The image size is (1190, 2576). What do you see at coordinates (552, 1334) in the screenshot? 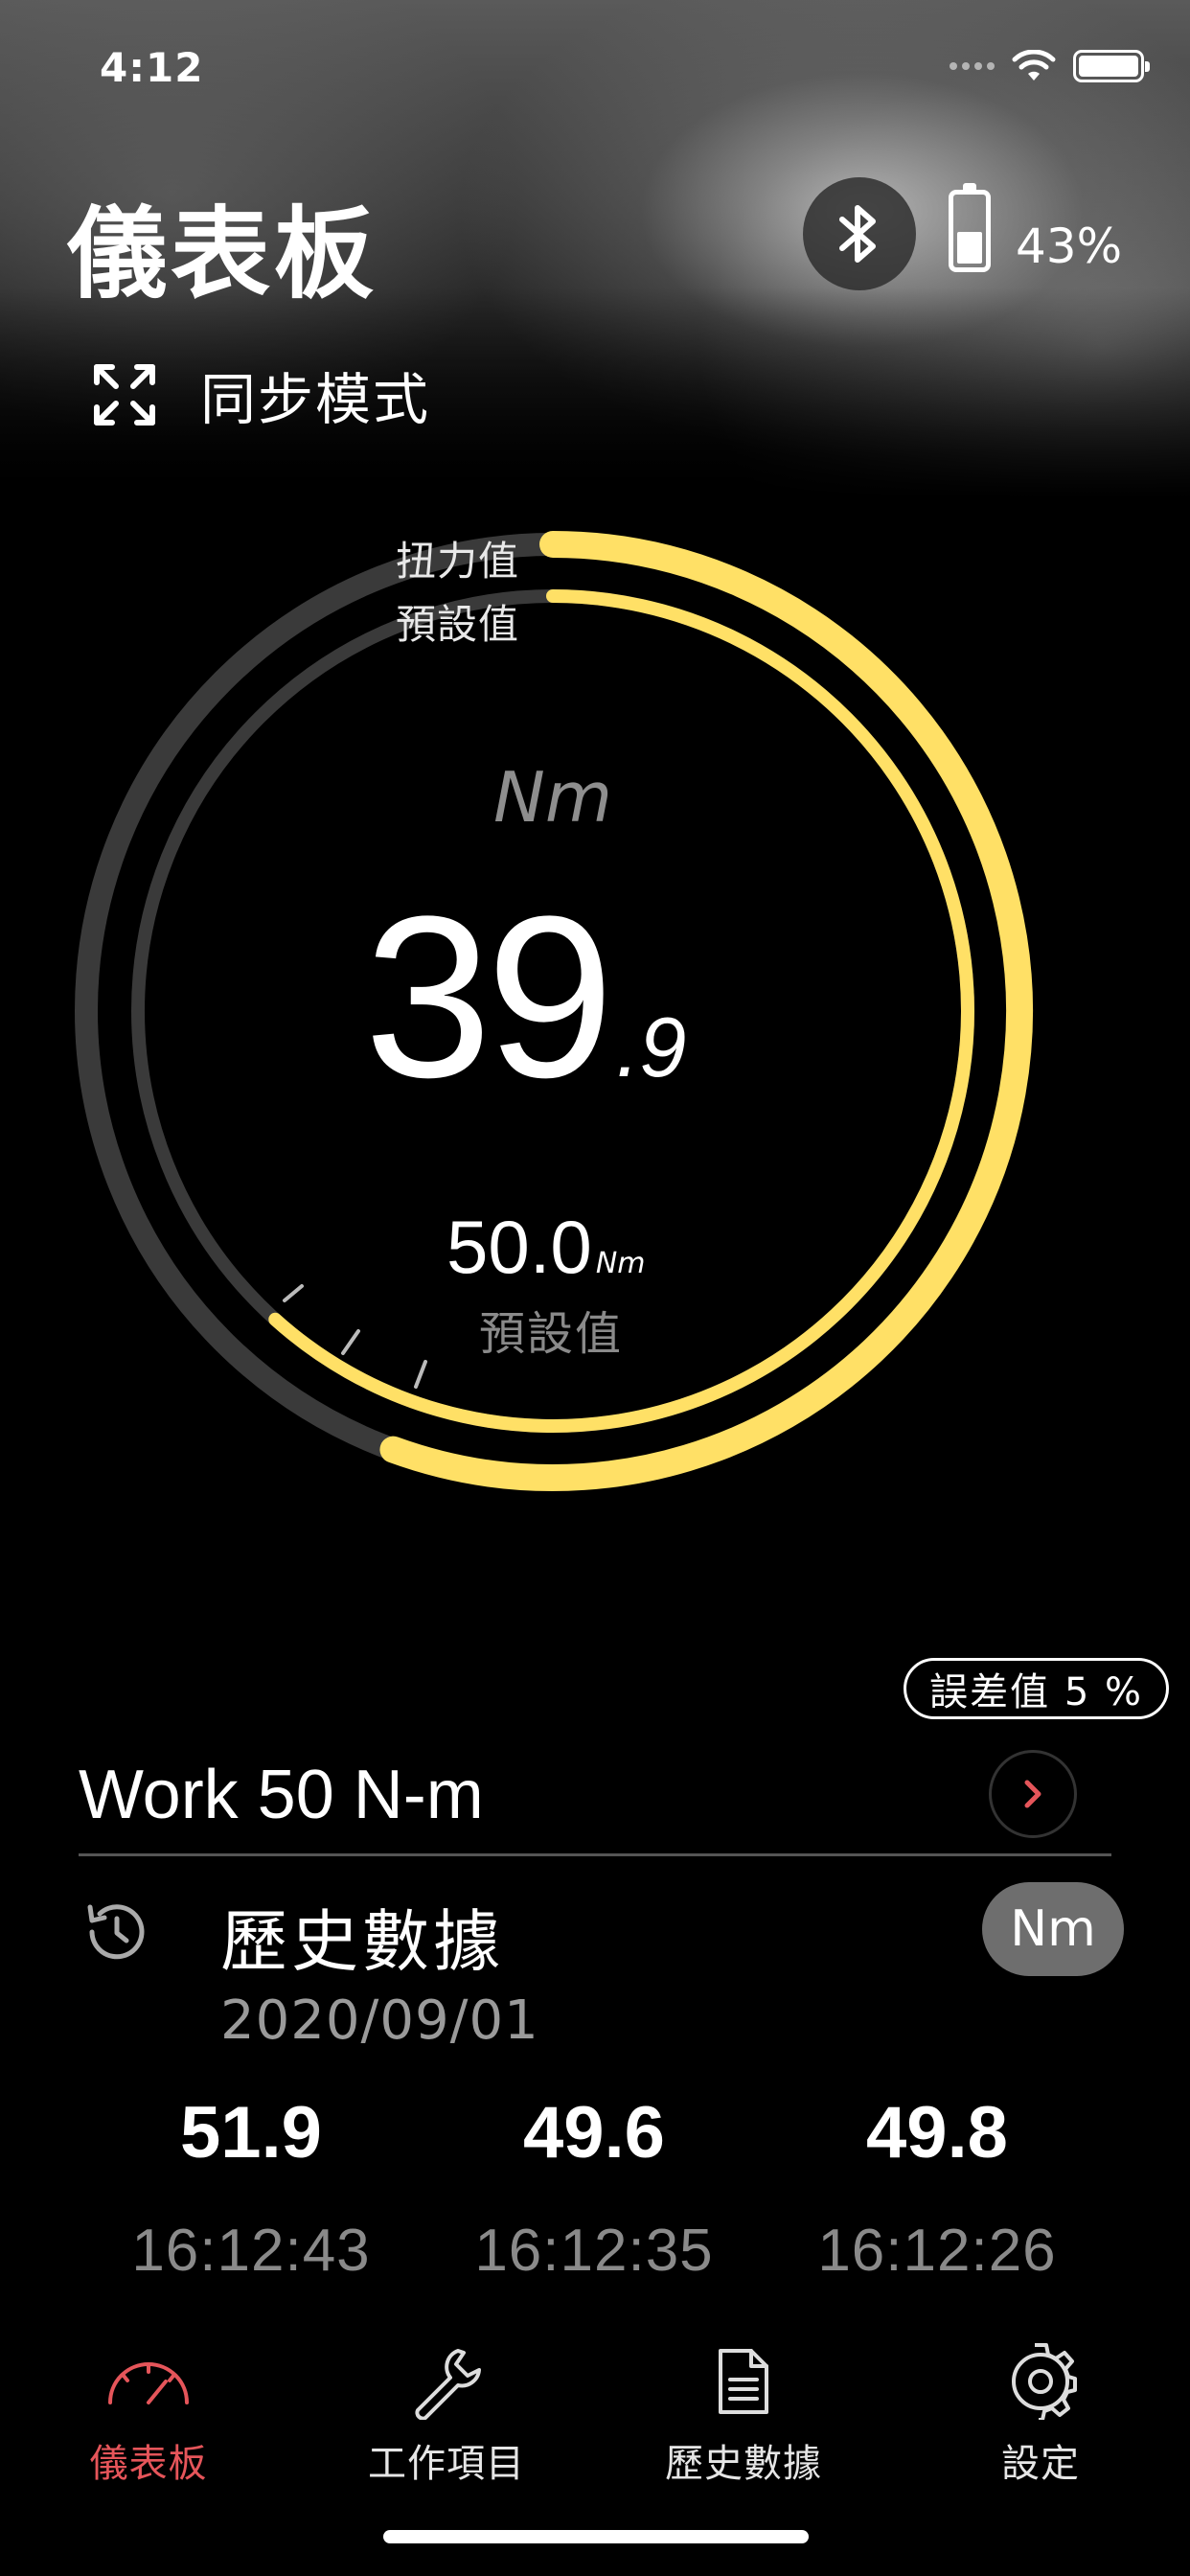
I see `preset-caption: 預設值` at bounding box center [552, 1334].